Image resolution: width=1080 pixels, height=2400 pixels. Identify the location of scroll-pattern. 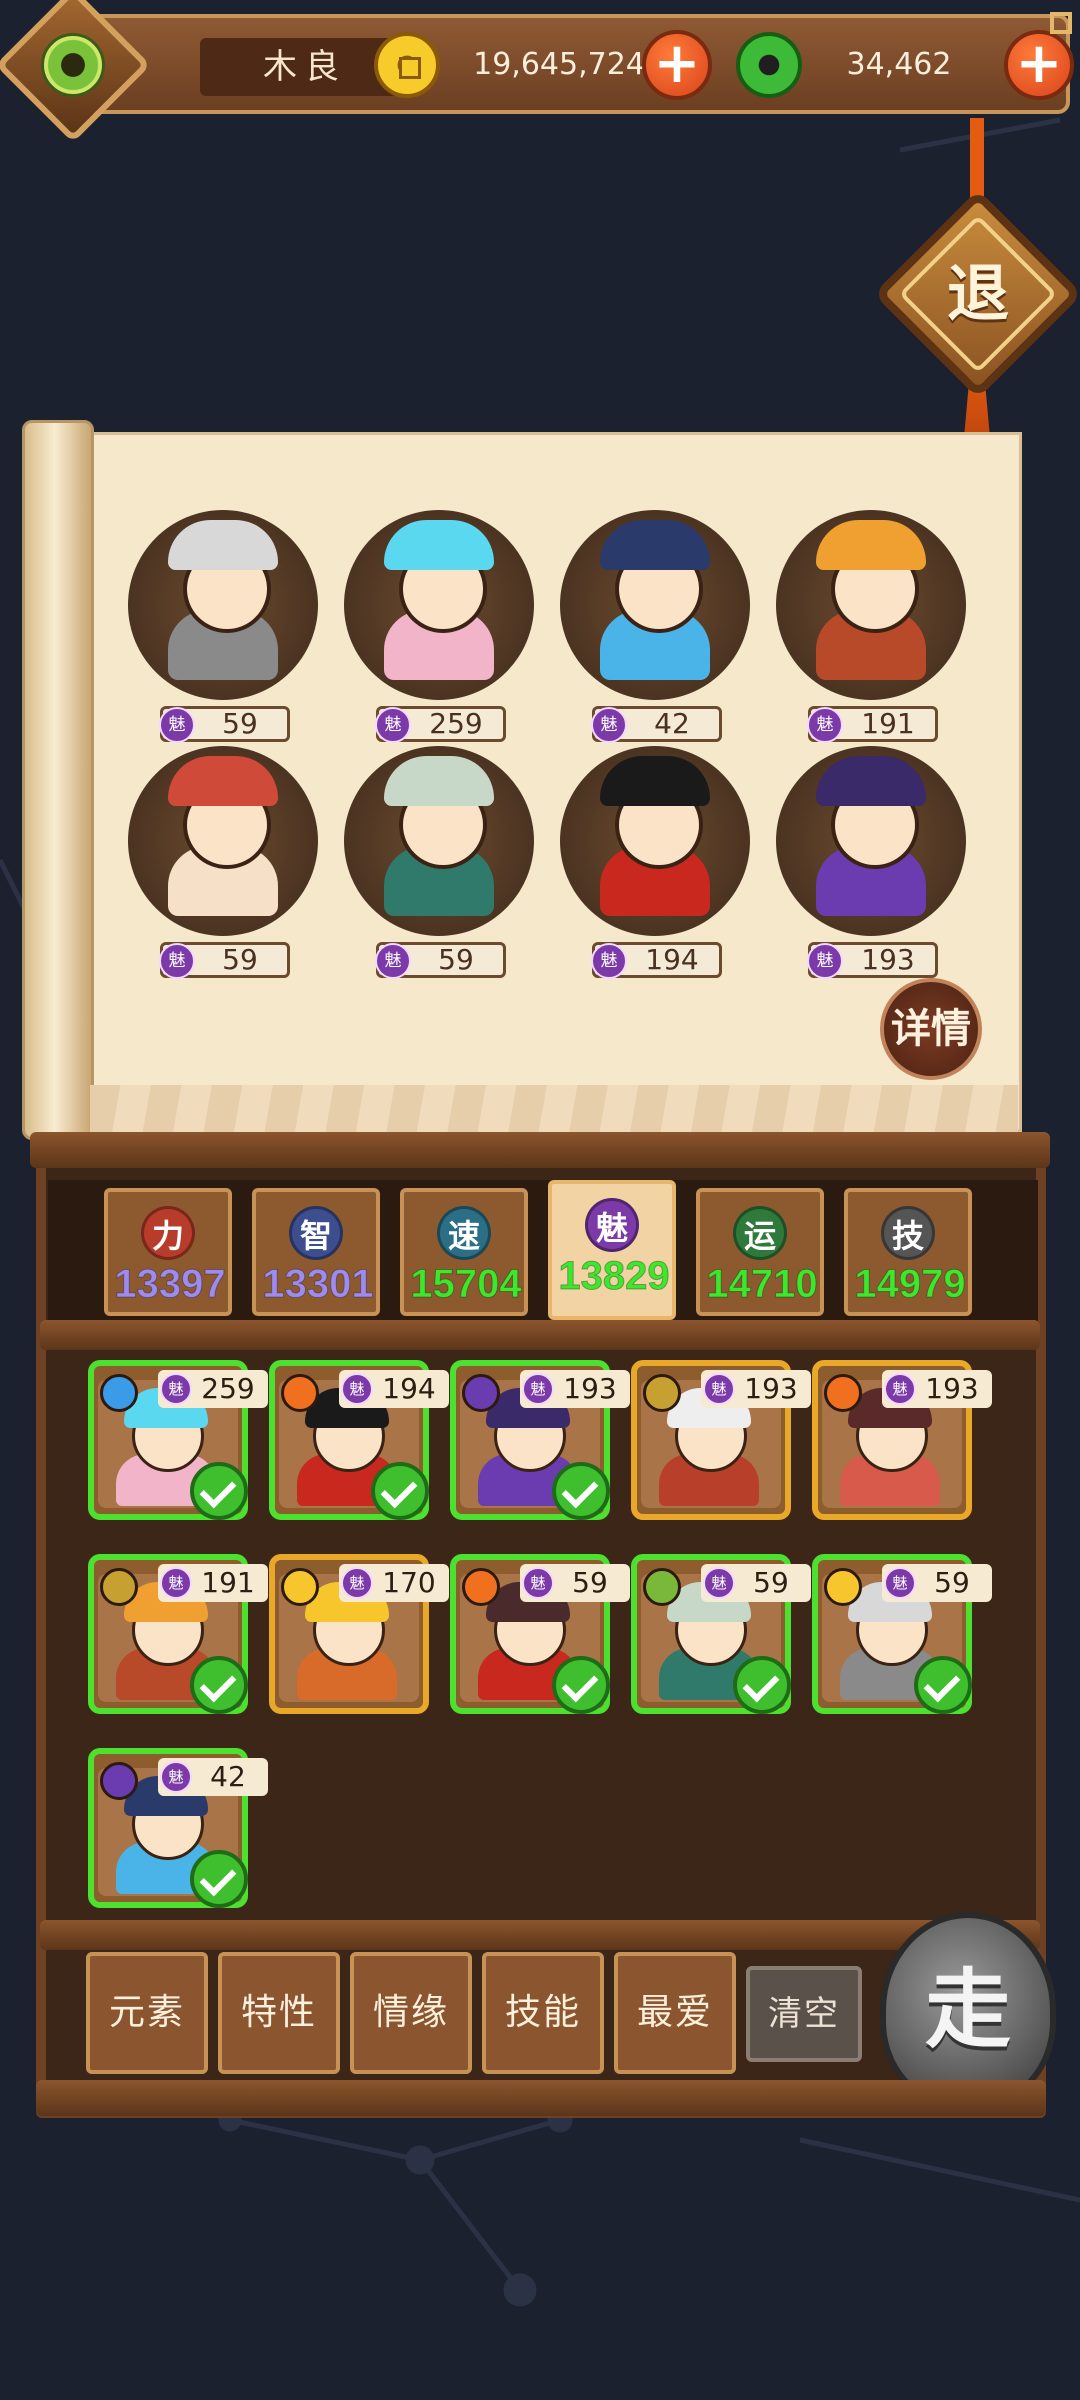
(554, 1110).